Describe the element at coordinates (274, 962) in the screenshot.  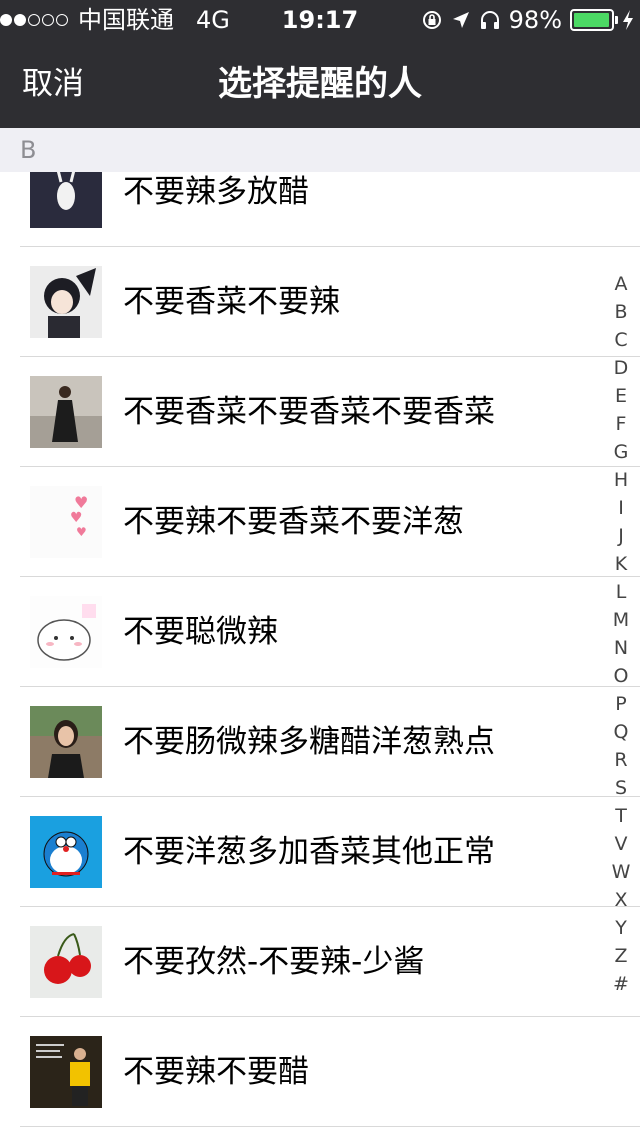
I see `contact-name: 不要孜然-不要辣-少酱` at that location.